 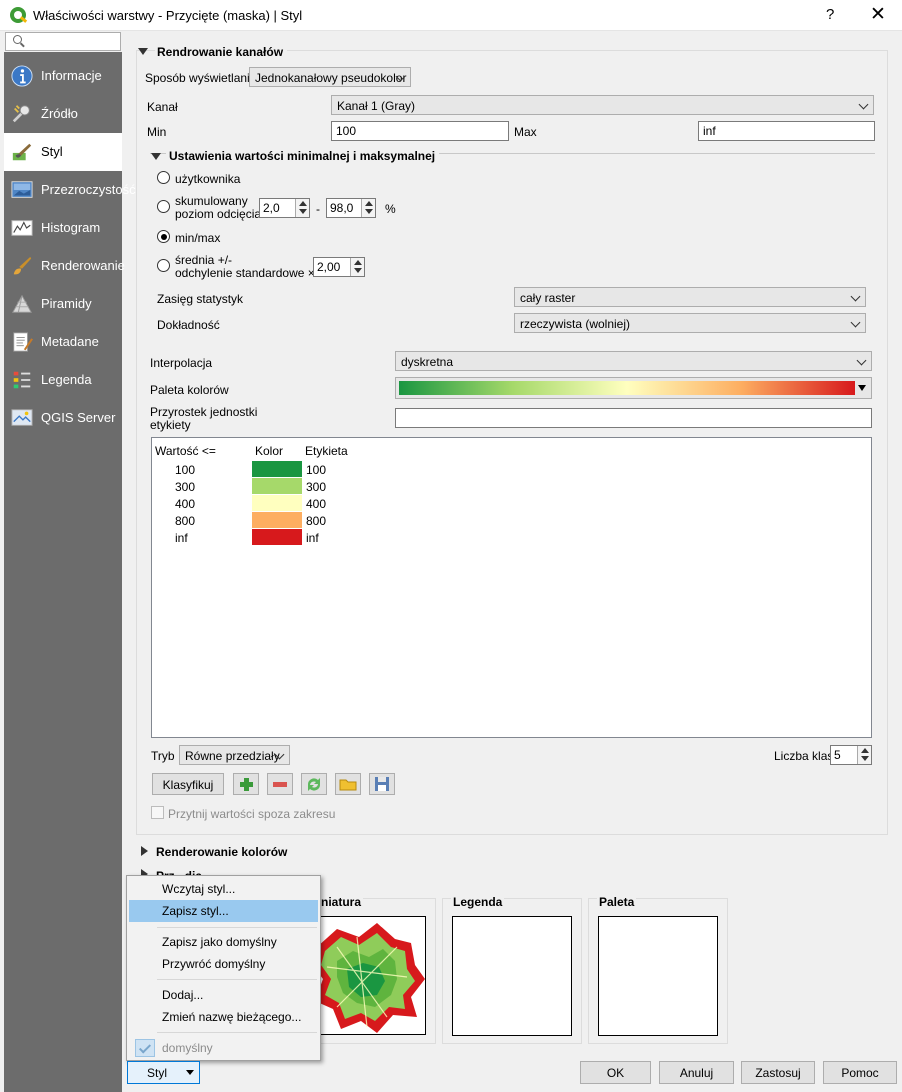 I want to click on sidebar-item-renderowanie: Renderowanie, so click(x=64, y=266).